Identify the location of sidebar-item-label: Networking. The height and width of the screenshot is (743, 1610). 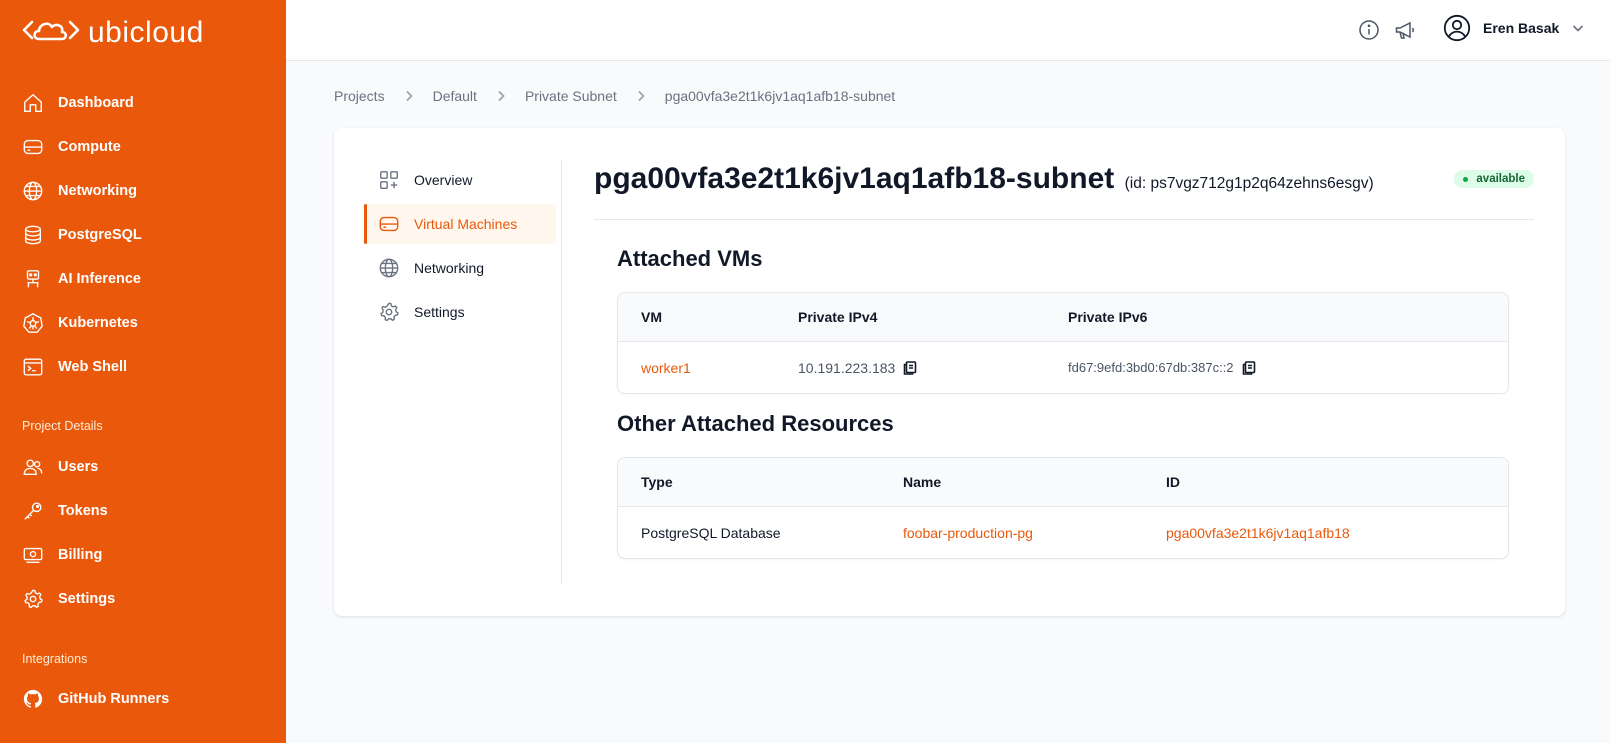
(97, 191).